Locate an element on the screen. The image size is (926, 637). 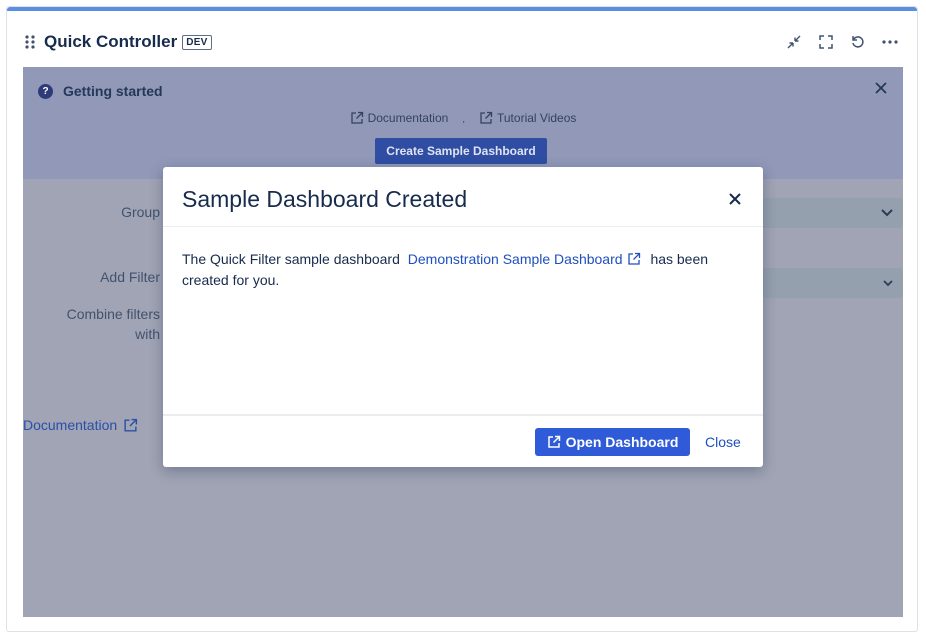
banner-close-icon is located at coordinates (881, 90).